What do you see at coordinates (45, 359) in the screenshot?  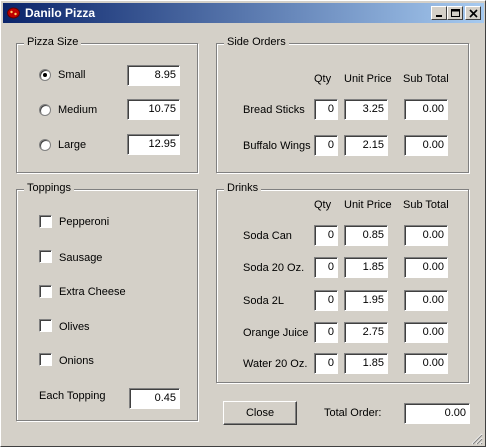 I see `checkbox-onions` at bounding box center [45, 359].